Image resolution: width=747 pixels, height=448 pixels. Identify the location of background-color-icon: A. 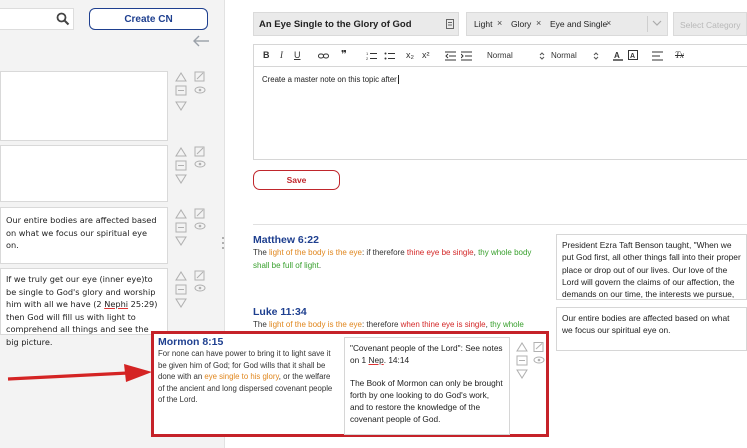
(633, 55).